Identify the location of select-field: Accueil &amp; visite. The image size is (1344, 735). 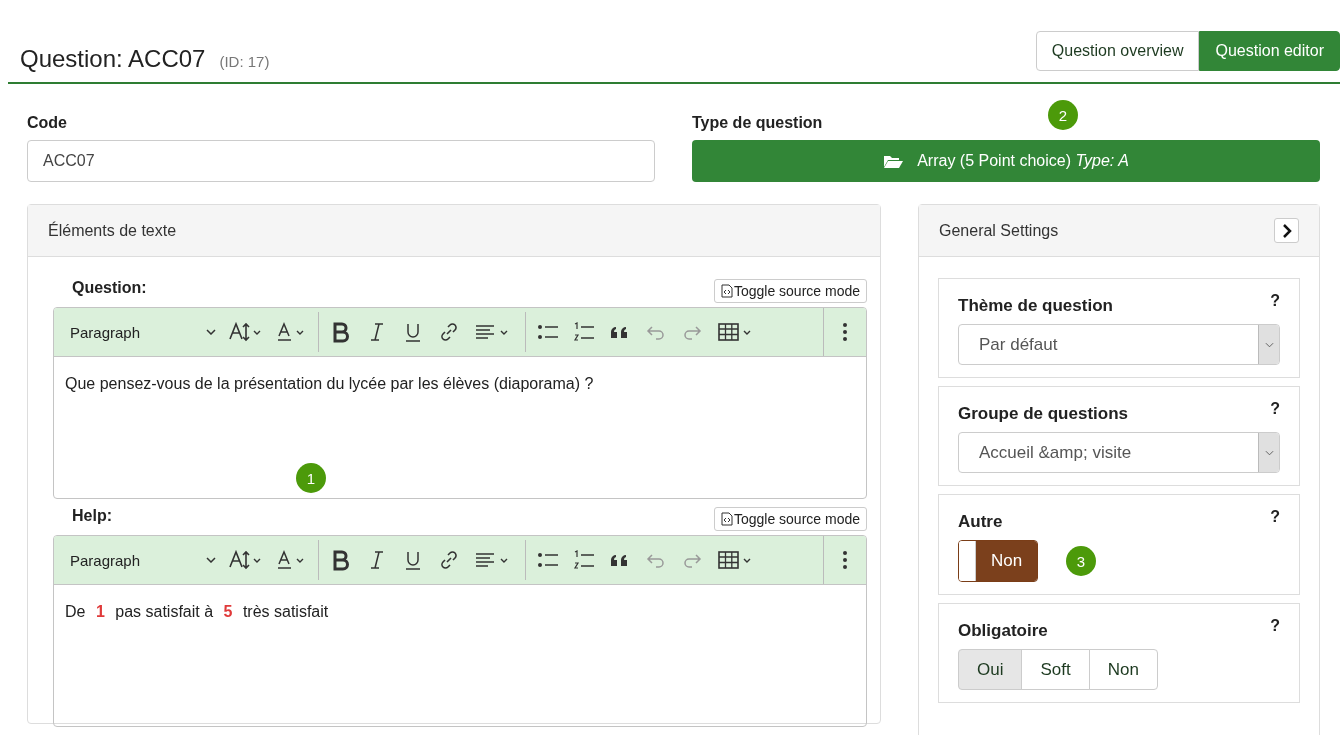
(1119, 452).